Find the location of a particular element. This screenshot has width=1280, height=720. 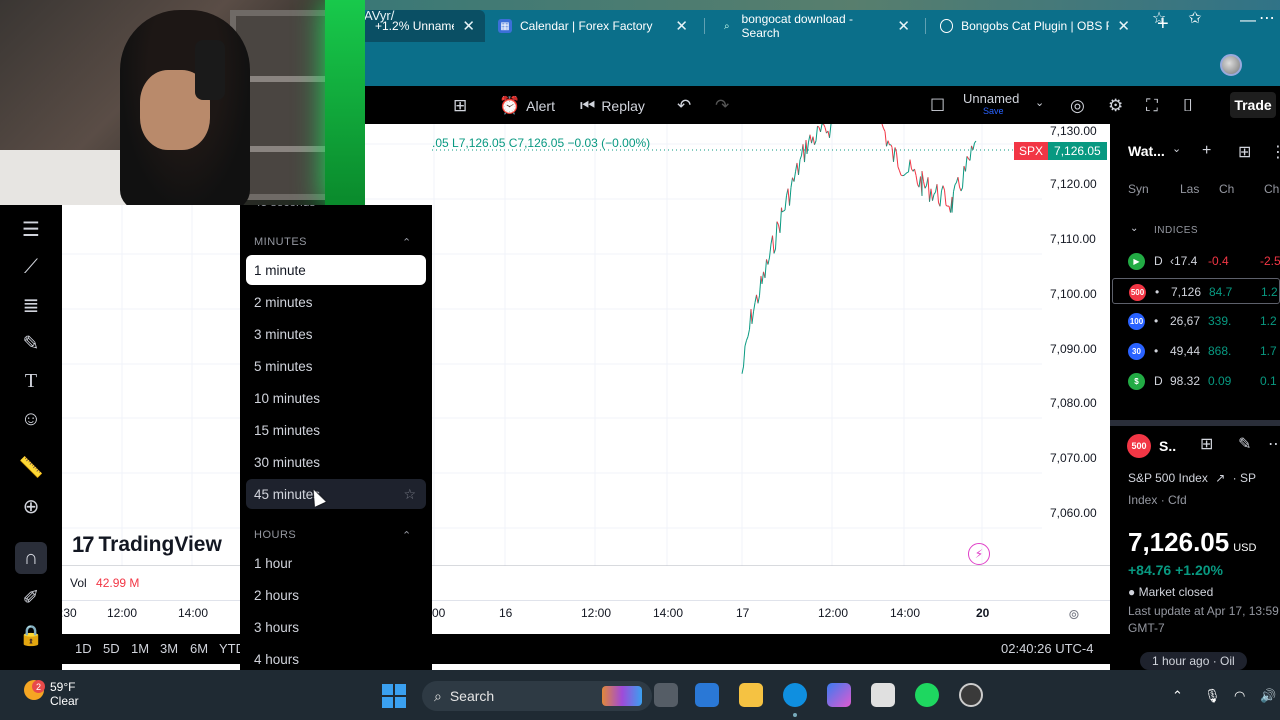

section-indices: INDICES is located at coordinates (1176, 230).